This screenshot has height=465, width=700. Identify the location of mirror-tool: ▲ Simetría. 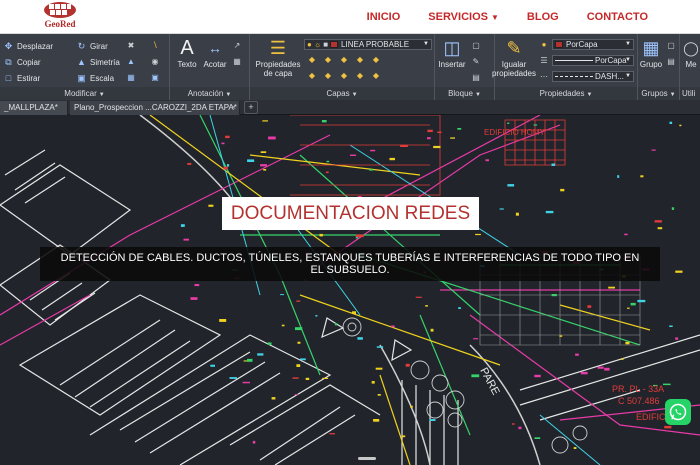
(98, 62).